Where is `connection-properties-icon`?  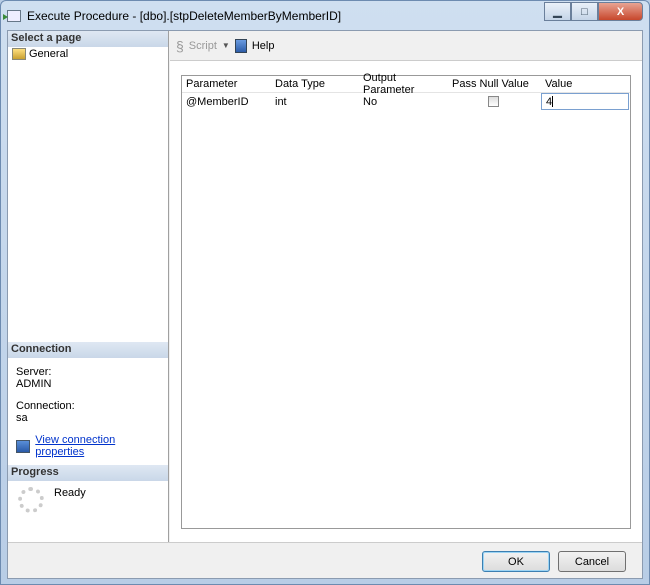
connection-properties-icon is located at coordinates (23, 446).